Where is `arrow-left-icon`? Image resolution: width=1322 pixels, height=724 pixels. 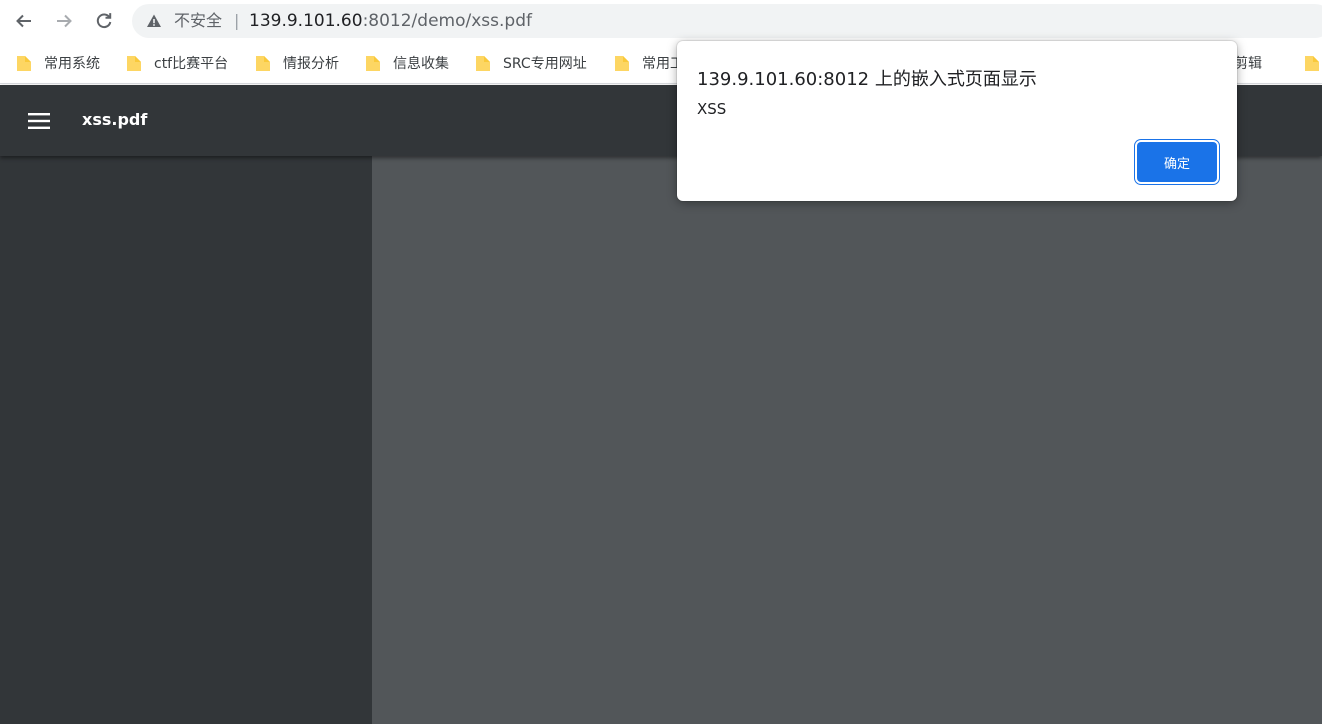
arrow-left-icon is located at coordinates (23, 21).